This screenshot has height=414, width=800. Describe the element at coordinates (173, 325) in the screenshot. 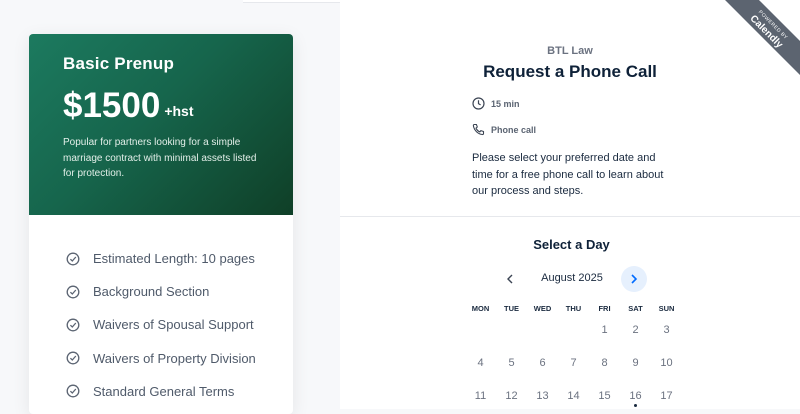

I see `feature-label: Waivers of Spousal Support` at that location.